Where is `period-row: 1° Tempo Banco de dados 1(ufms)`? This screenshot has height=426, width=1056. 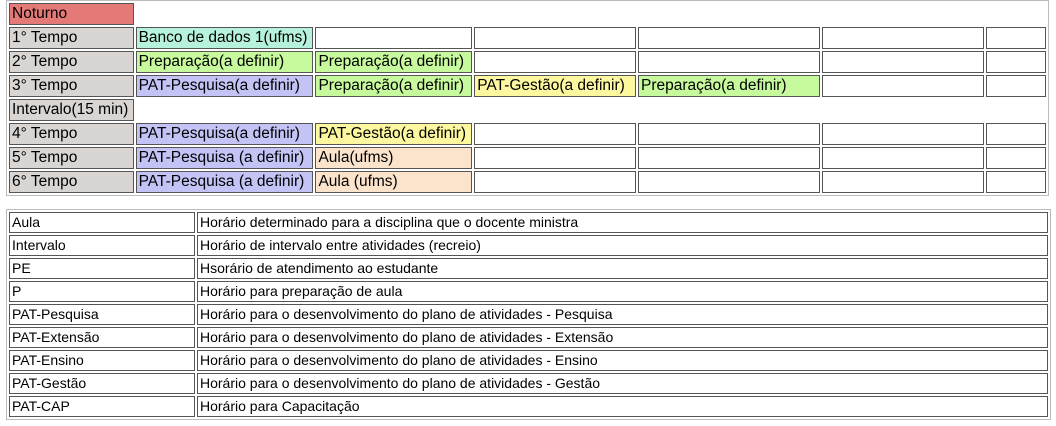 period-row: 1° Tempo Banco de dados 1(ufms) is located at coordinates (527, 38).